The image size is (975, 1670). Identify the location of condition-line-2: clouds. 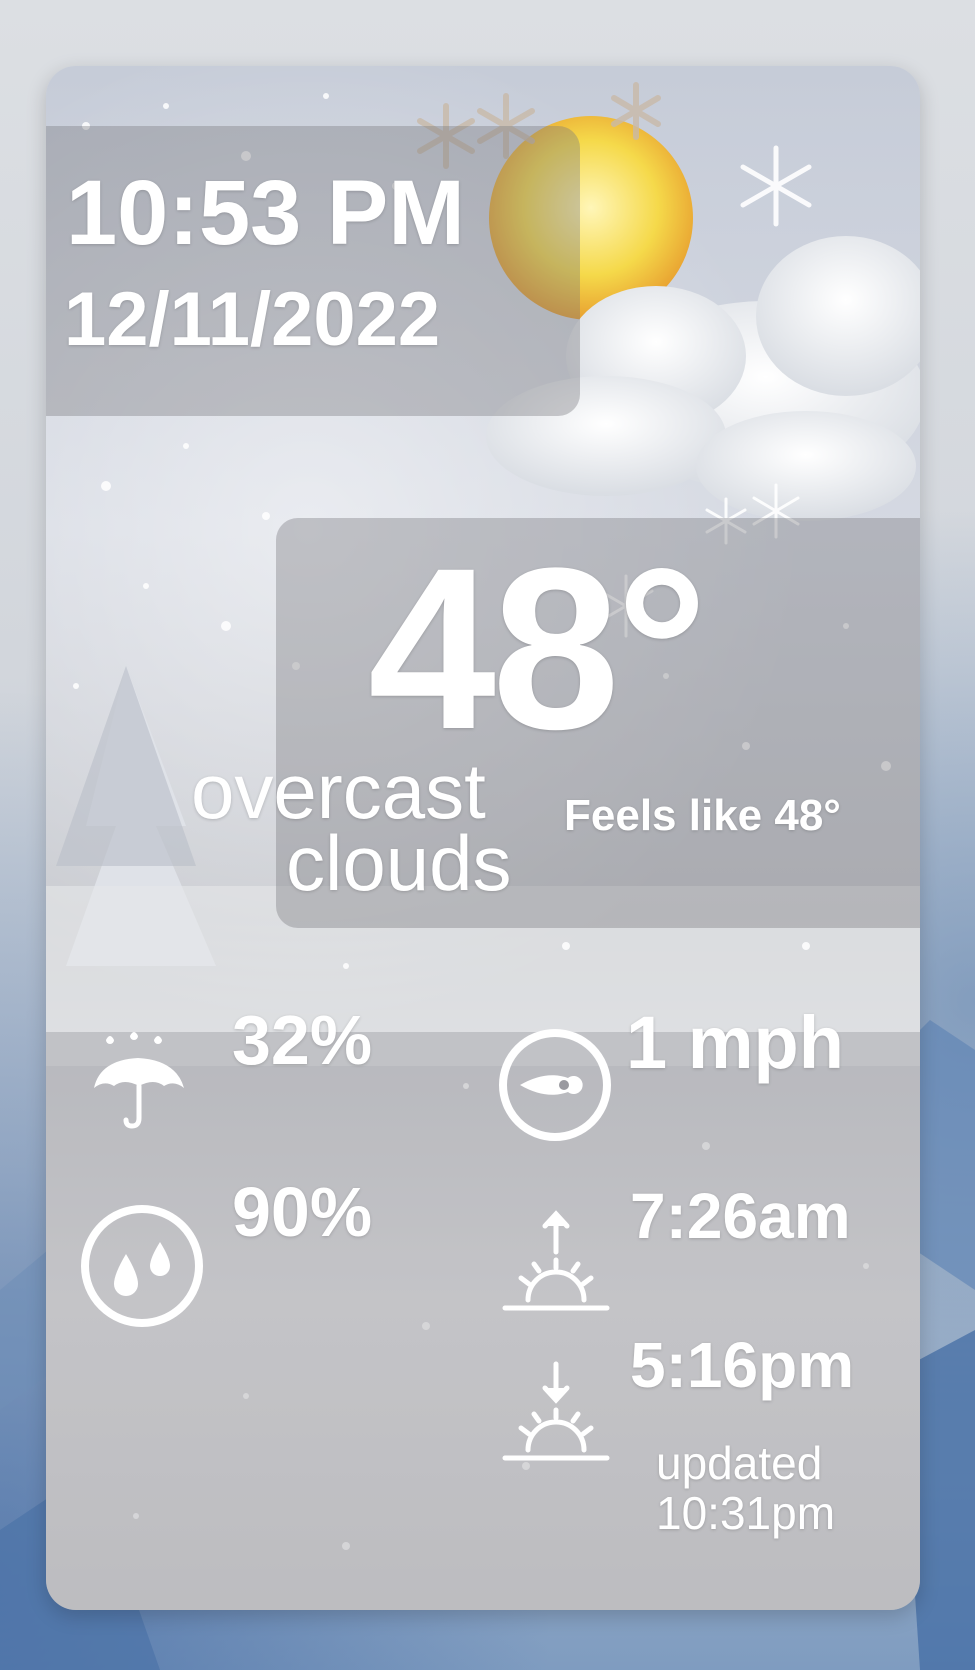
(399, 863).